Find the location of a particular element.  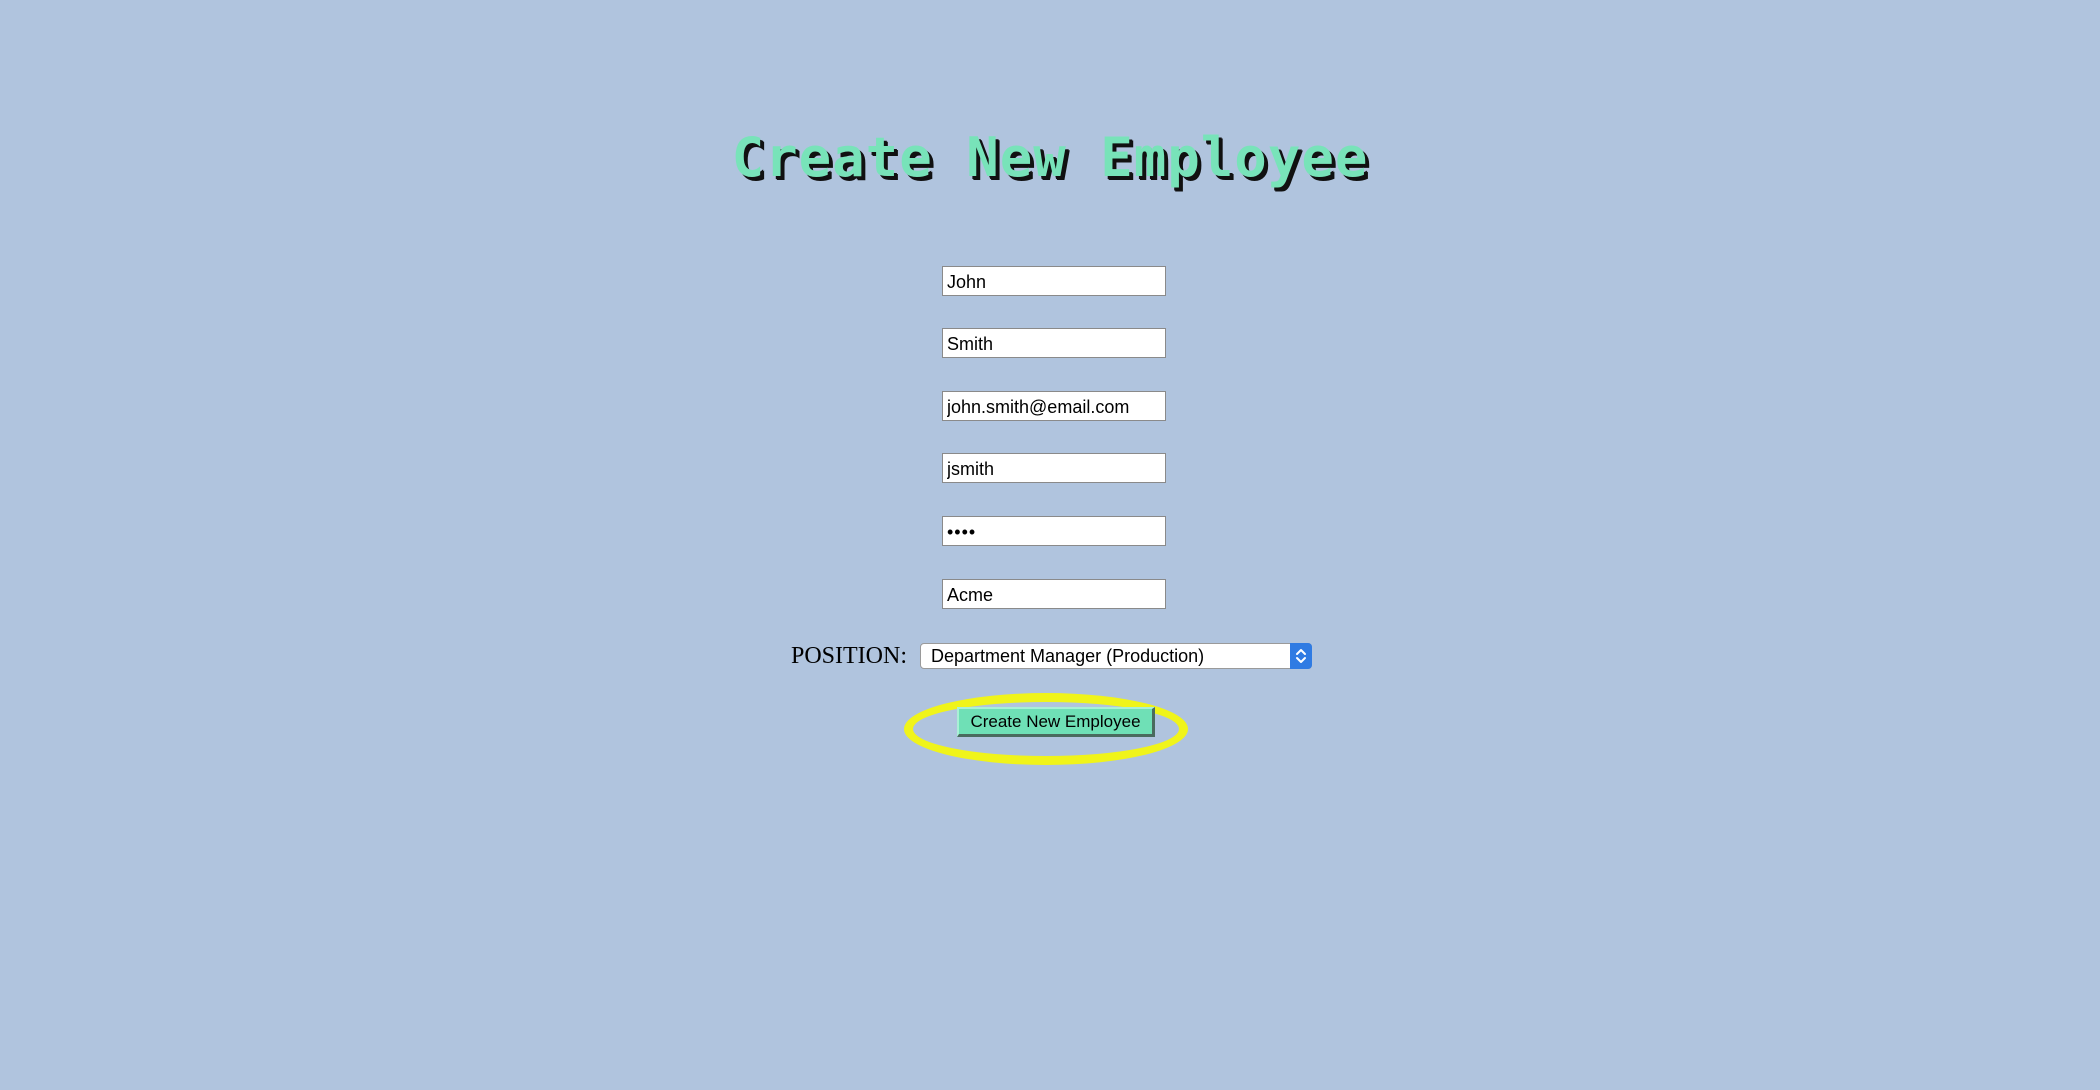

position-label: POSITION: is located at coordinates (849, 656).